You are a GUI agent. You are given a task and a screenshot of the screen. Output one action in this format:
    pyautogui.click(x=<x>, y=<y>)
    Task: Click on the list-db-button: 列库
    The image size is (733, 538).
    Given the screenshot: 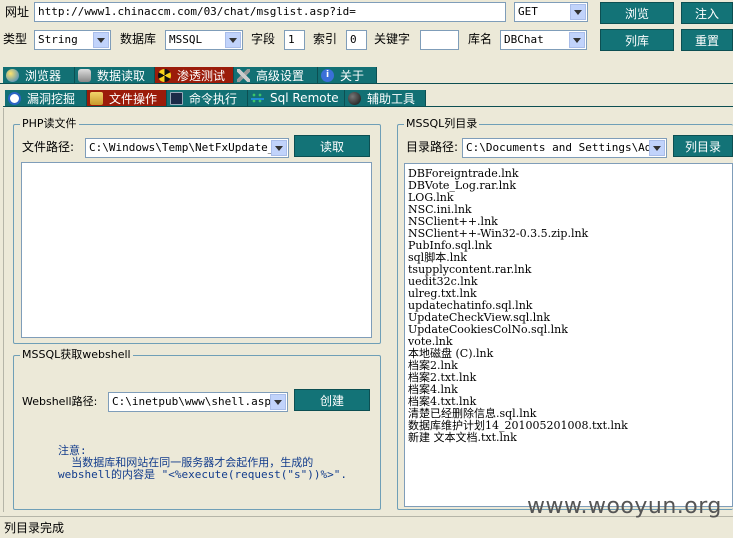 What is the action you would take?
    pyautogui.click(x=637, y=40)
    